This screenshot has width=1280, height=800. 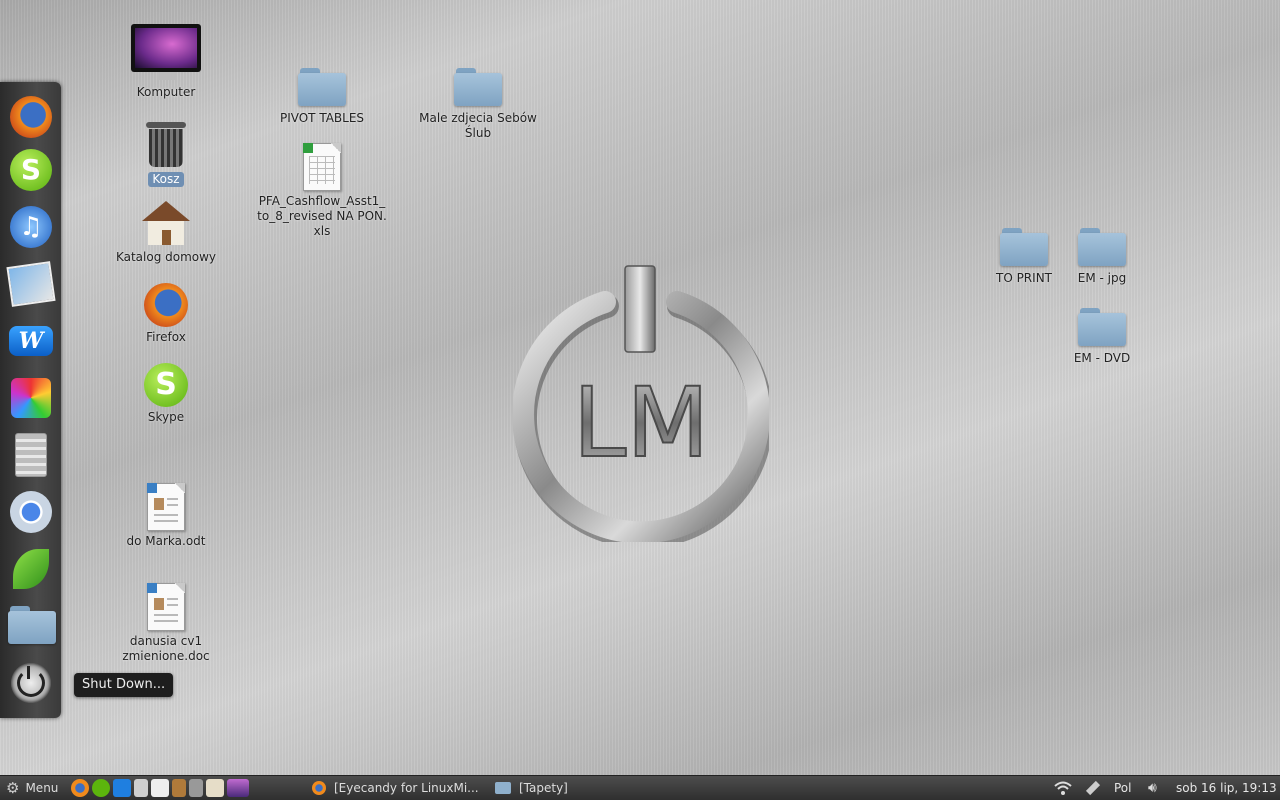 I want to click on application-dock: S ♫ W, so click(x=30, y=400).